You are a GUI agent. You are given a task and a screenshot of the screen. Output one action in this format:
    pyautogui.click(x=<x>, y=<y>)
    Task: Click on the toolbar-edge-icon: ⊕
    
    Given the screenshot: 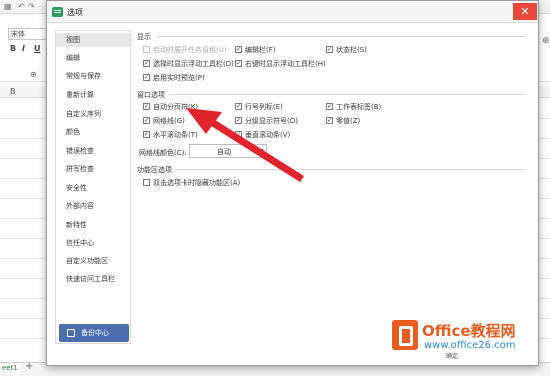 What is the action you would take?
    pyautogui.click(x=546, y=41)
    